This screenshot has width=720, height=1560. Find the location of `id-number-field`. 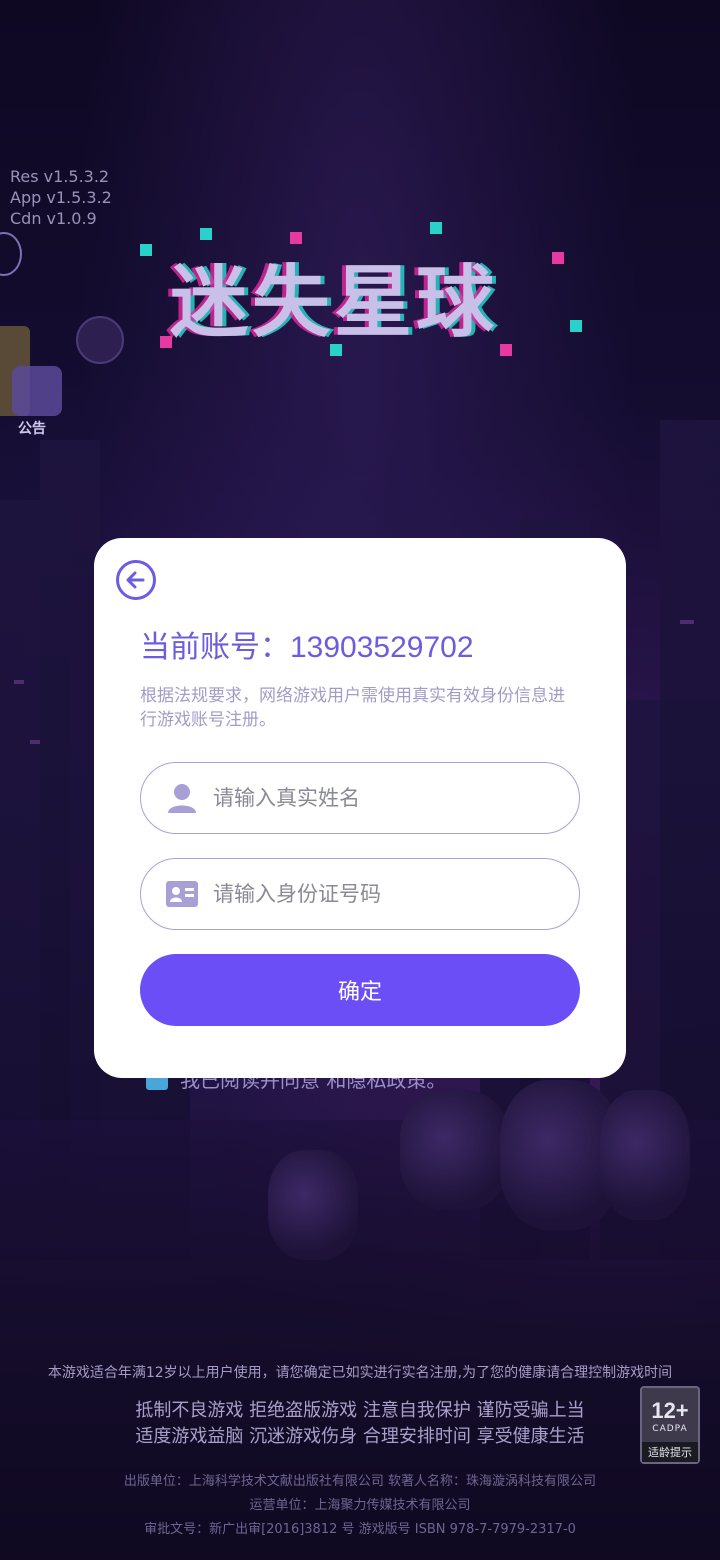

id-number-field is located at coordinates (360, 894).